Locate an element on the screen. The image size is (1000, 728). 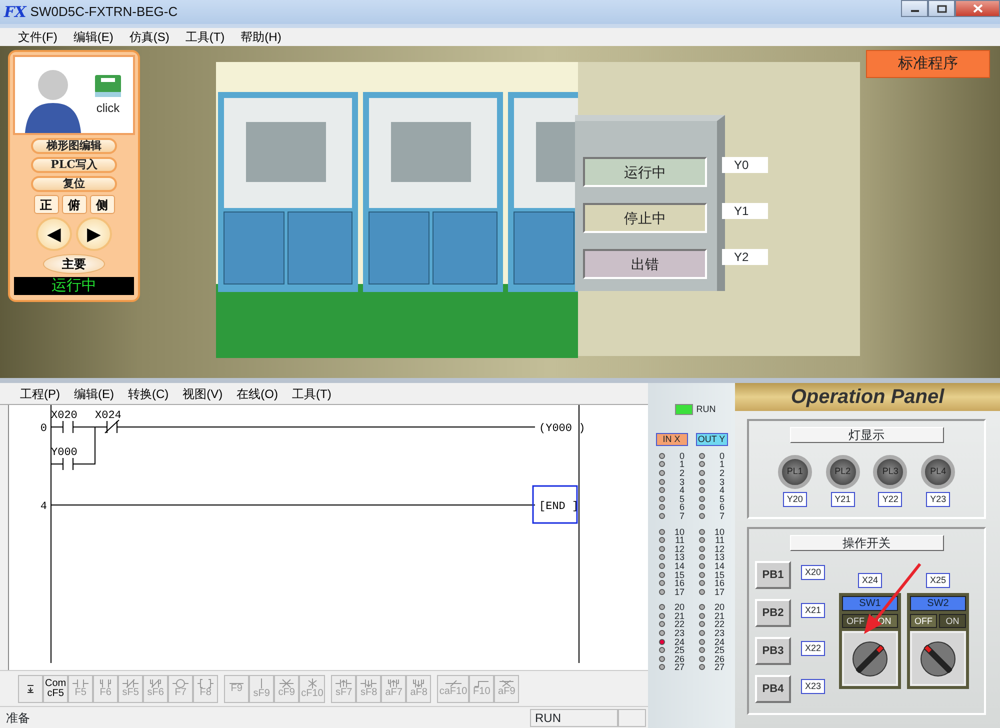
address-label: Y22 is located at coordinates (890, 499).